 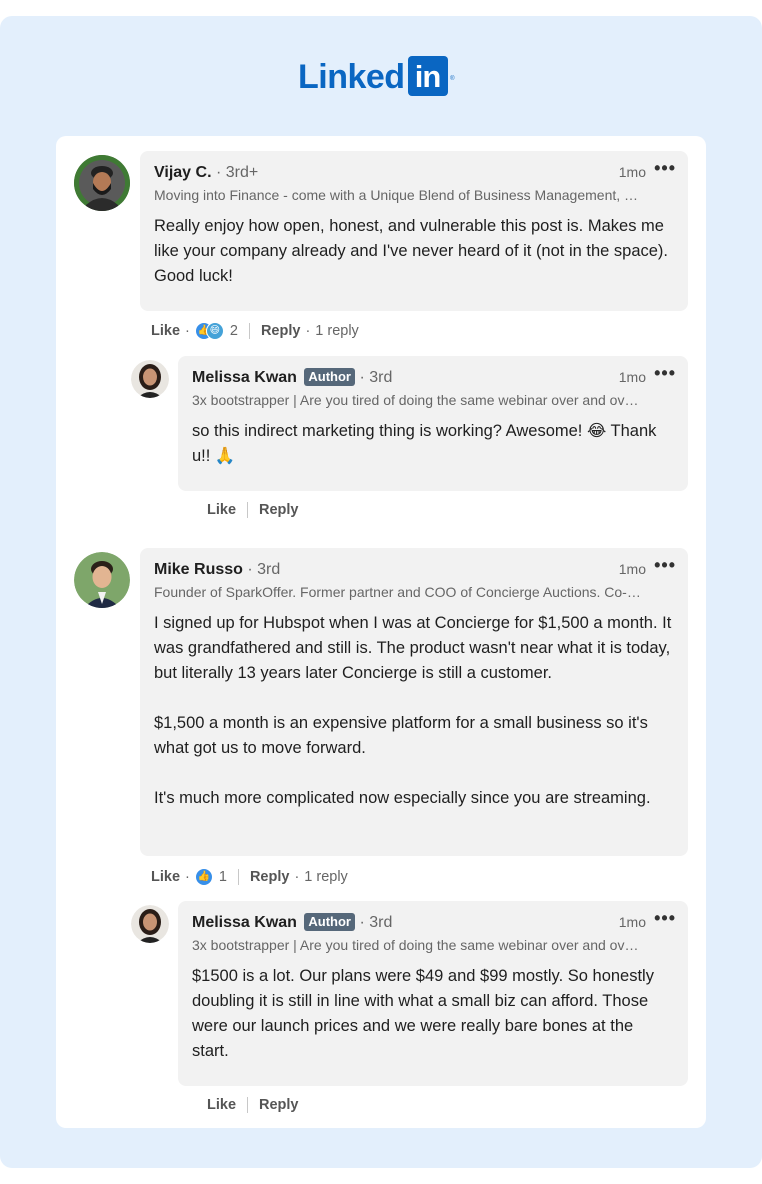 What do you see at coordinates (214, 331) in the screenshot?
I see `funny-reaction-icon: 😄` at bounding box center [214, 331].